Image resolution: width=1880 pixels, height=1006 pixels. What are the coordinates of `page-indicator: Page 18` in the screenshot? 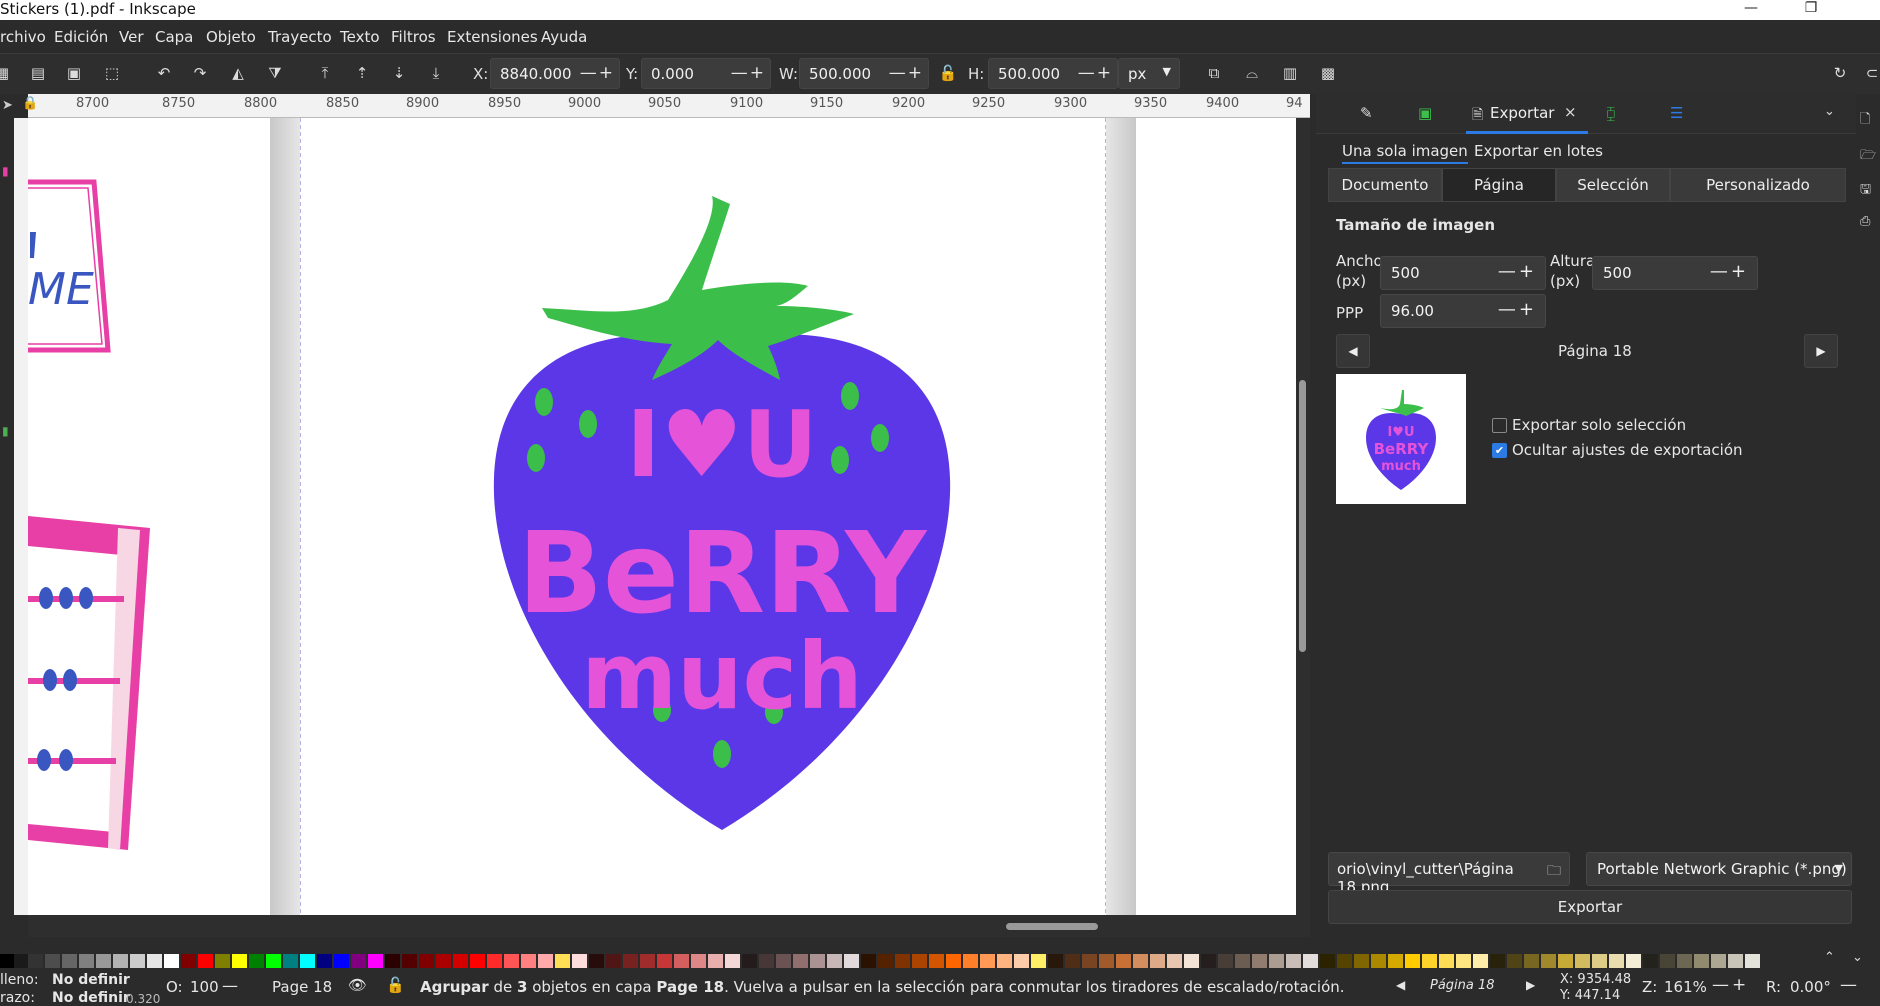 It's located at (302, 987).